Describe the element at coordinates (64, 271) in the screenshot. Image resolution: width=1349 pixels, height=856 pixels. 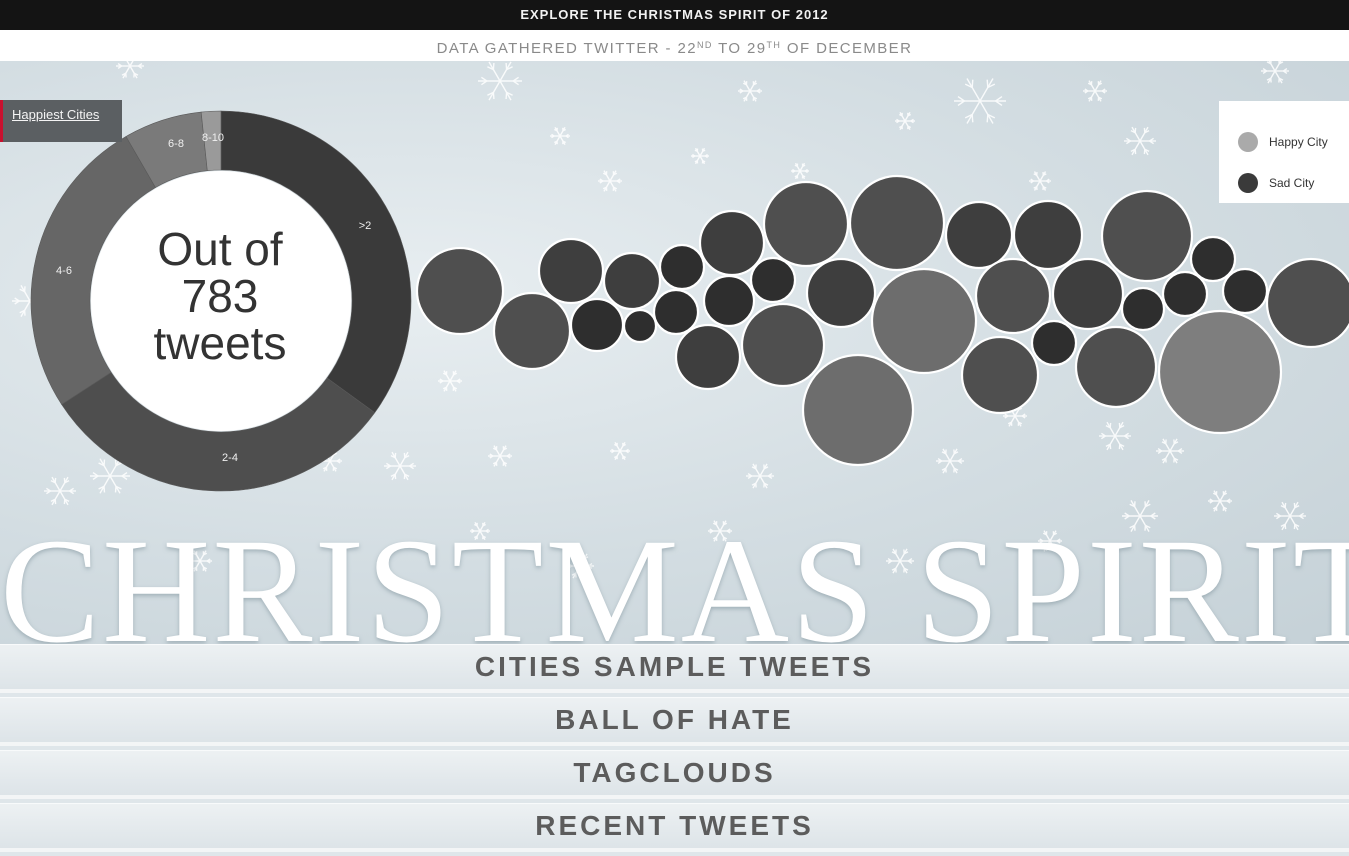
I see `donut-label: 4-6` at that location.